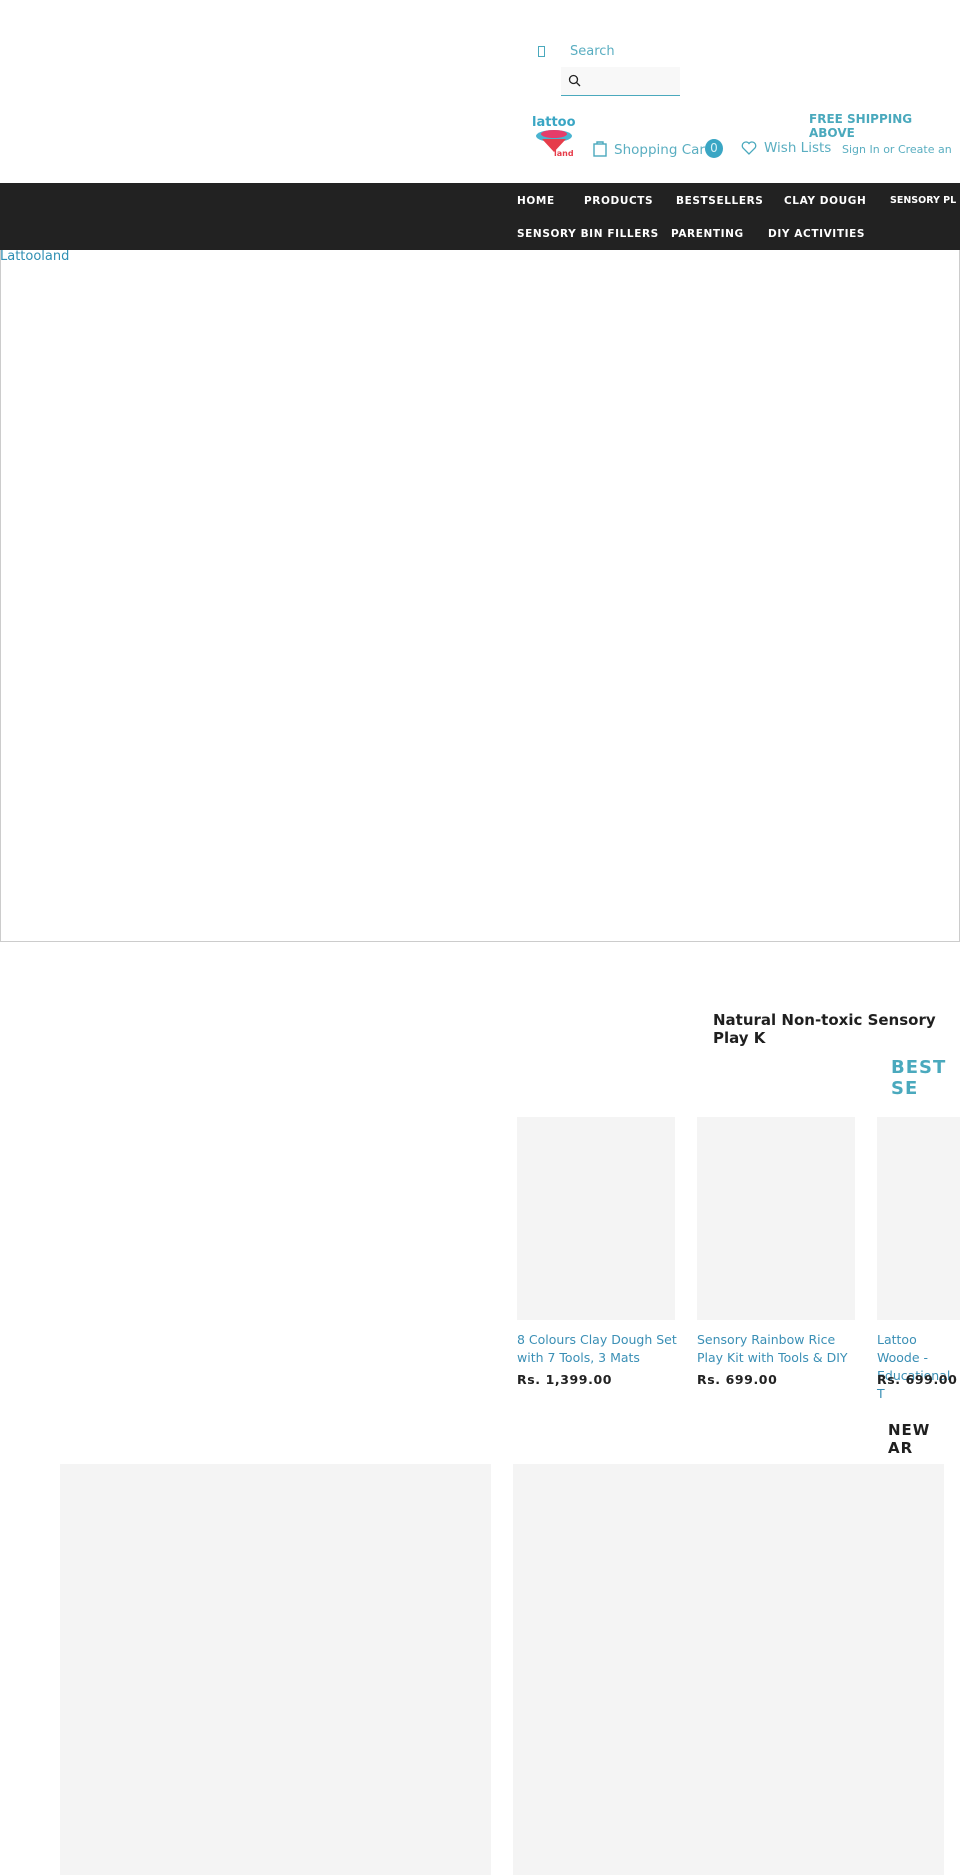 Image resolution: width=960 pixels, height=1875 pixels. I want to click on shopping-bag-icon, so click(600, 150).